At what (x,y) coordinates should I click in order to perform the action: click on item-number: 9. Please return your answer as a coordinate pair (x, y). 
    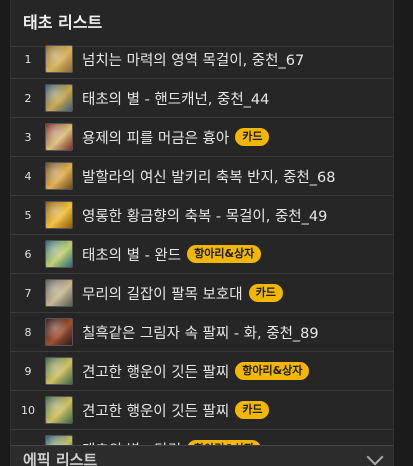
    Looking at the image, I should click on (28, 371).